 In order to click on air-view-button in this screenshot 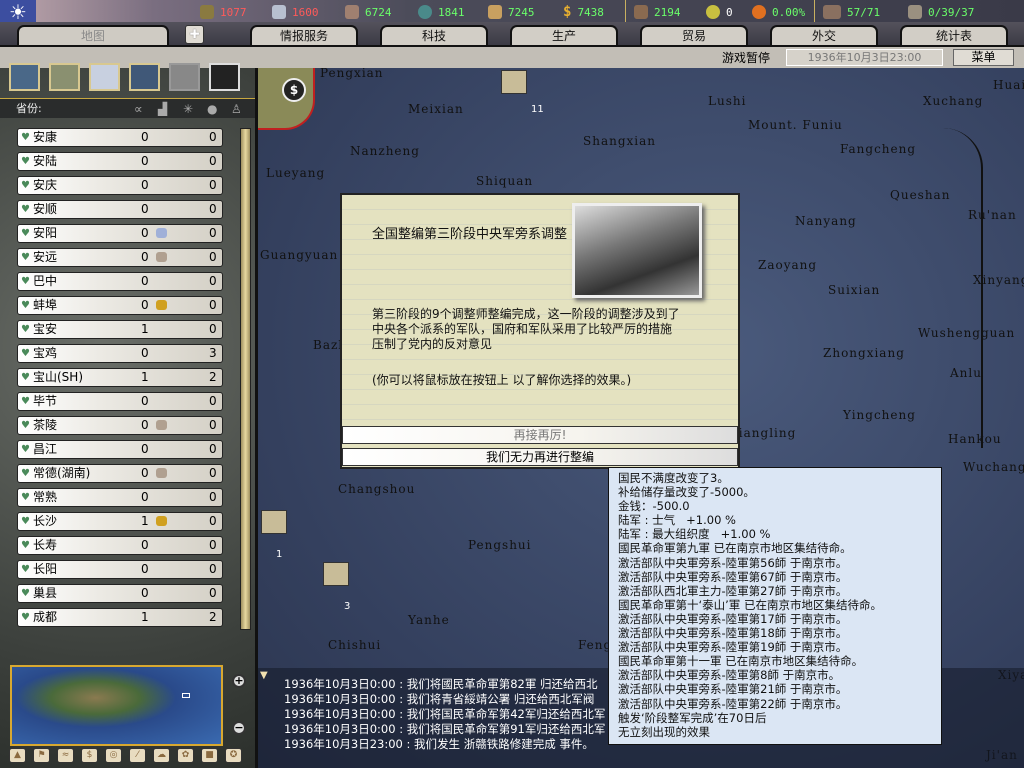, I will do `click(104, 77)`.